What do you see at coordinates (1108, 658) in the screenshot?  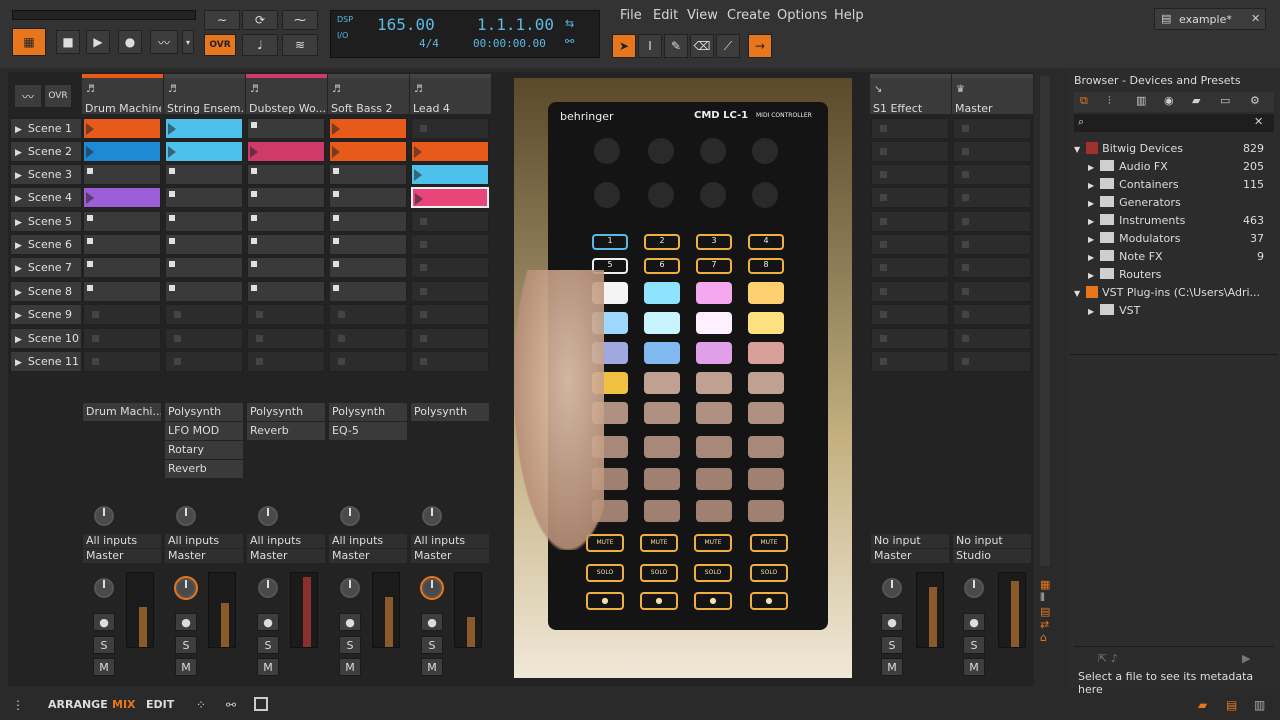 I see `preview-icon: ⇱ ♪` at bounding box center [1108, 658].